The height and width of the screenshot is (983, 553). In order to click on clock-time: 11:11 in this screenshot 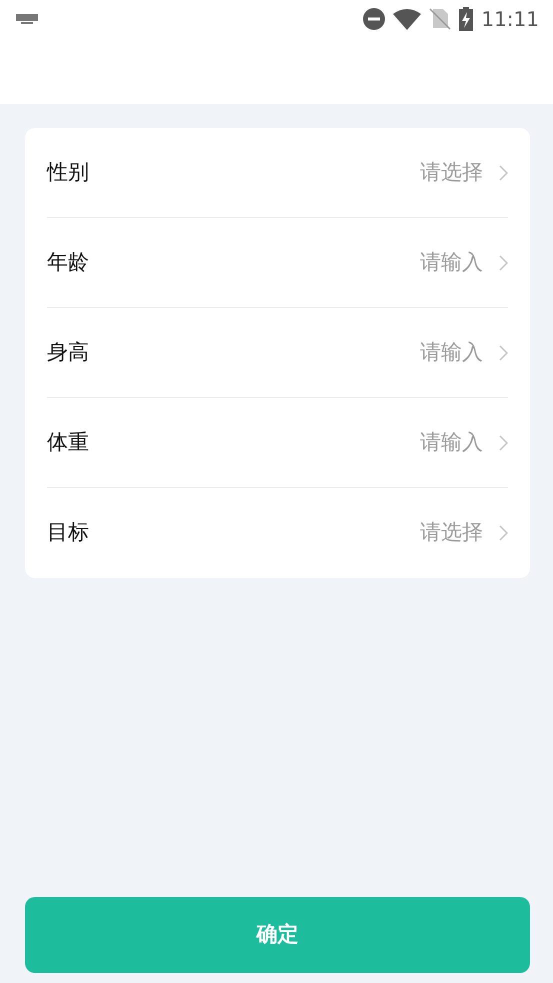, I will do `click(510, 19)`.